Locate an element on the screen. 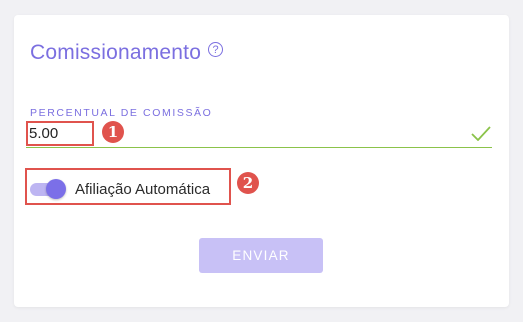 The image size is (523, 322). commission-field is located at coordinates (259, 134).